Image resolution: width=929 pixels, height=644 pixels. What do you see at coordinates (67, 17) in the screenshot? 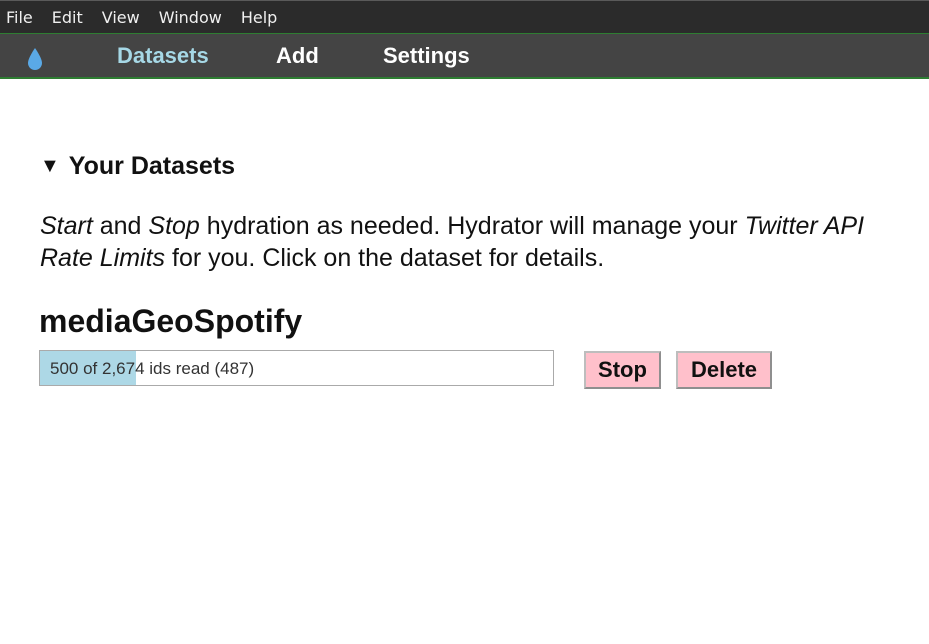
I see `menu-edit: Edit` at bounding box center [67, 17].